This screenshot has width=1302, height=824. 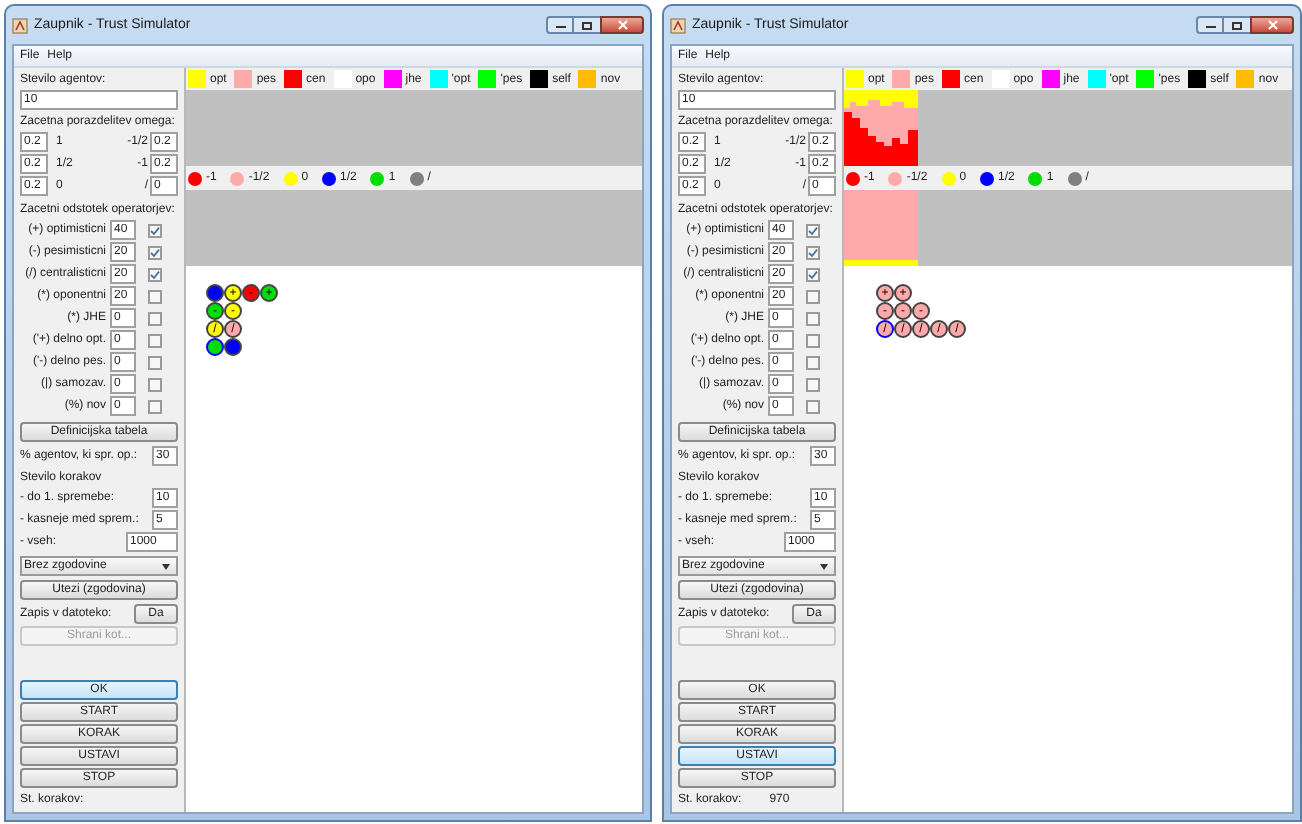 What do you see at coordinates (881, 128) in the screenshot?
I see `stacked-area-drawing` at bounding box center [881, 128].